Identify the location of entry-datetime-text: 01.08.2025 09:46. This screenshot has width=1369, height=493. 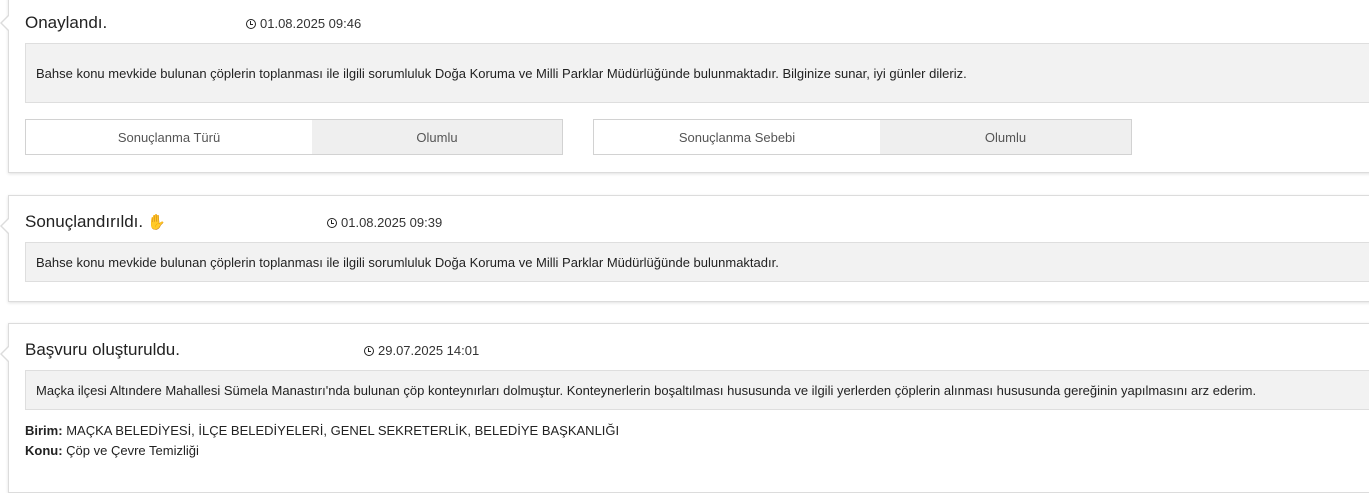
(311, 23).